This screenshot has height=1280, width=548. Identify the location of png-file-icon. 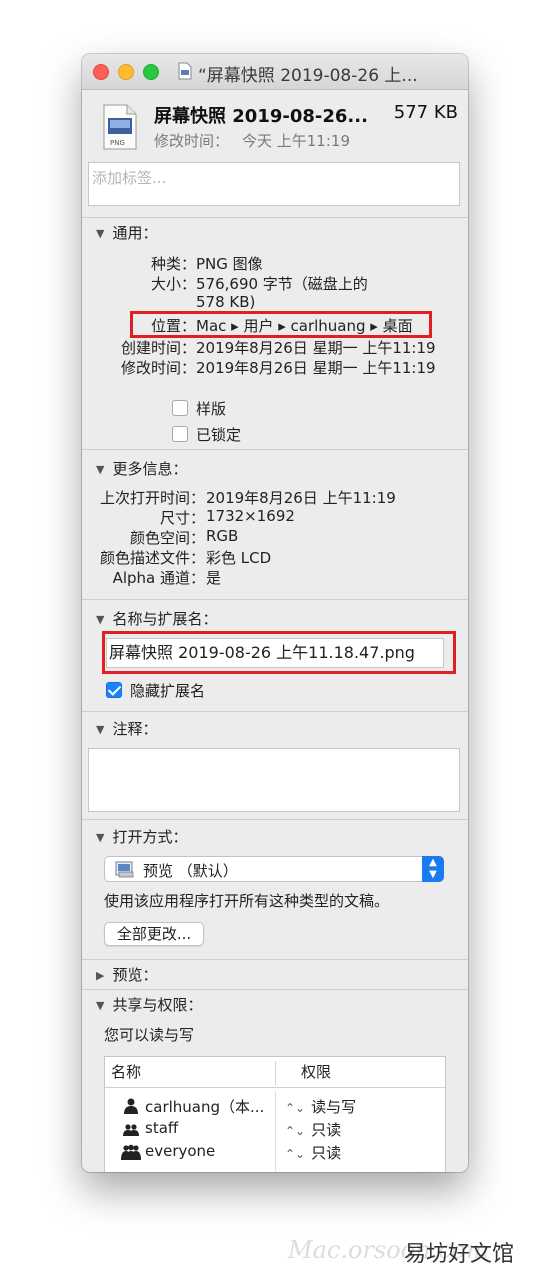
(185, 71).